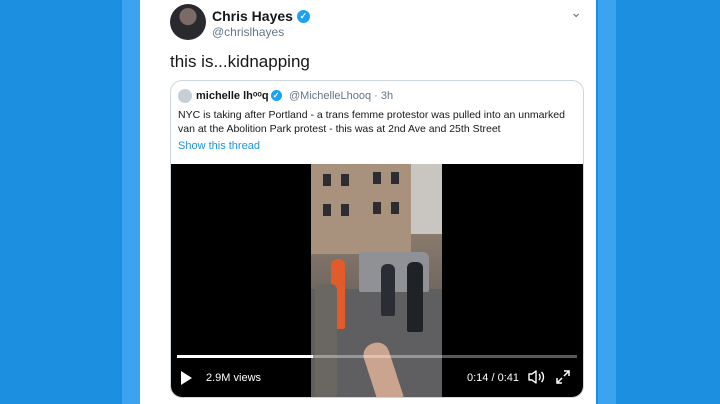  What do you see at coordinates (234, 378) in the screenshot?
I see `view-count: 2.9M views` at bounding box center [234, 378].